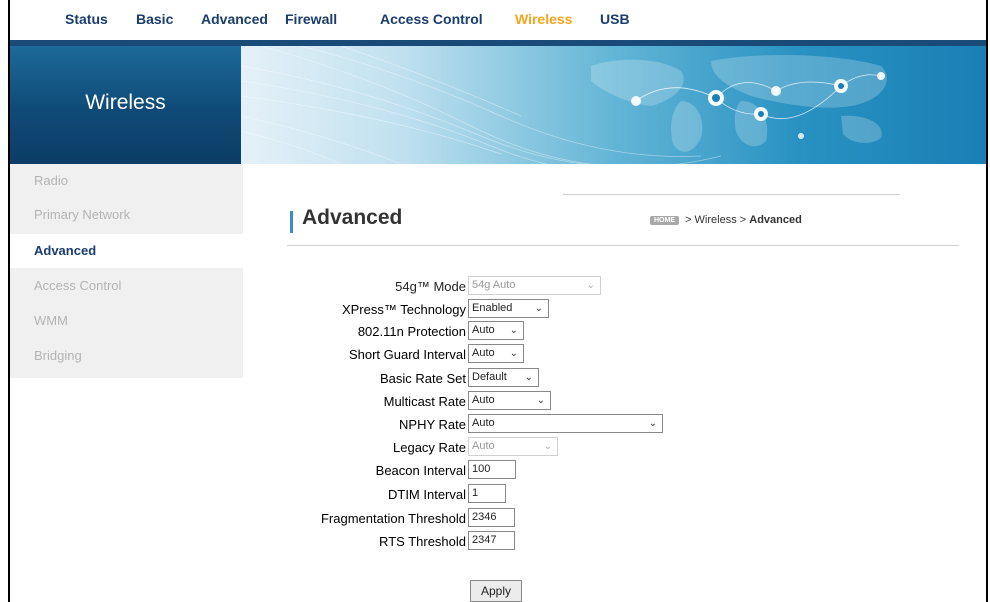 The height and width of the screenshot is (602, 990). What do you see at coordinates (126, 215) in the screenshot?
I see `sidebar-item-primary-network: Primary Network` at bounding box center [126, 215].